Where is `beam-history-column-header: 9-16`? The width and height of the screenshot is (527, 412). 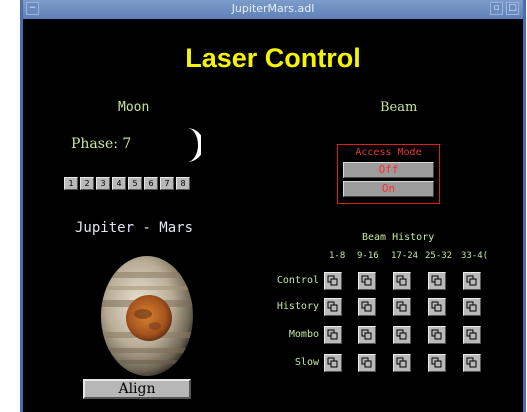 beam-history-column-header: 9-16 is located at coordinates (368, 256).